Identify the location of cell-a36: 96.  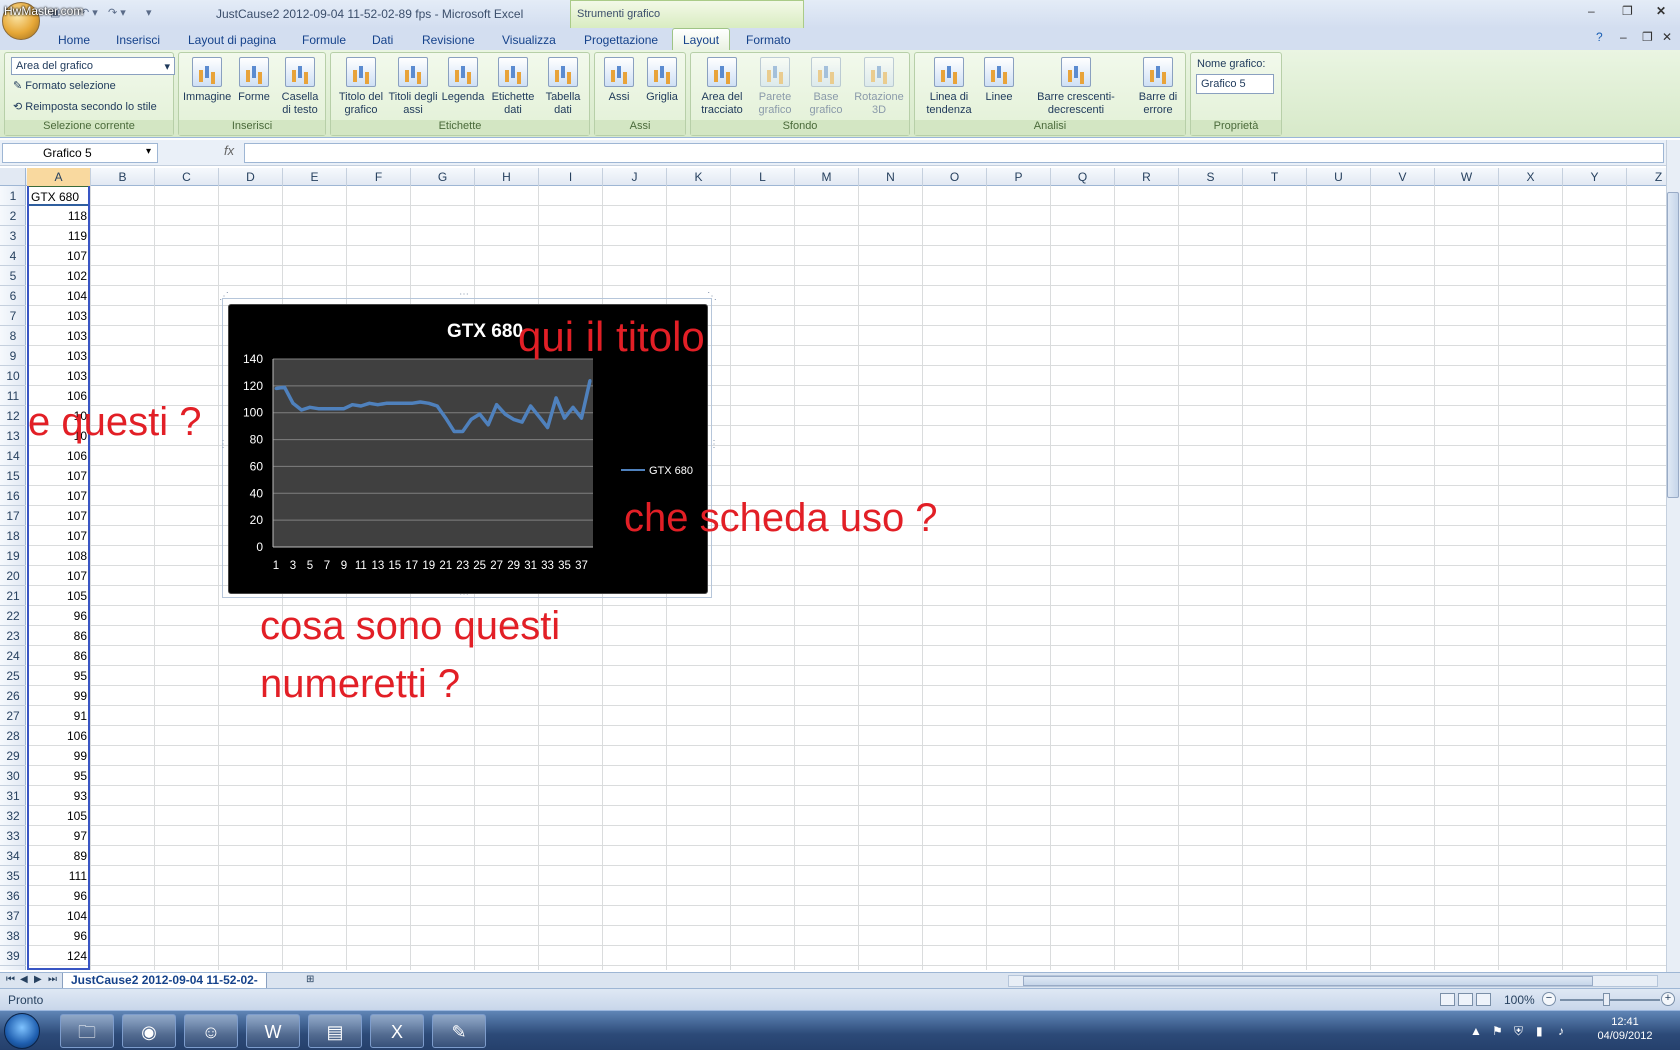
(58, 896).